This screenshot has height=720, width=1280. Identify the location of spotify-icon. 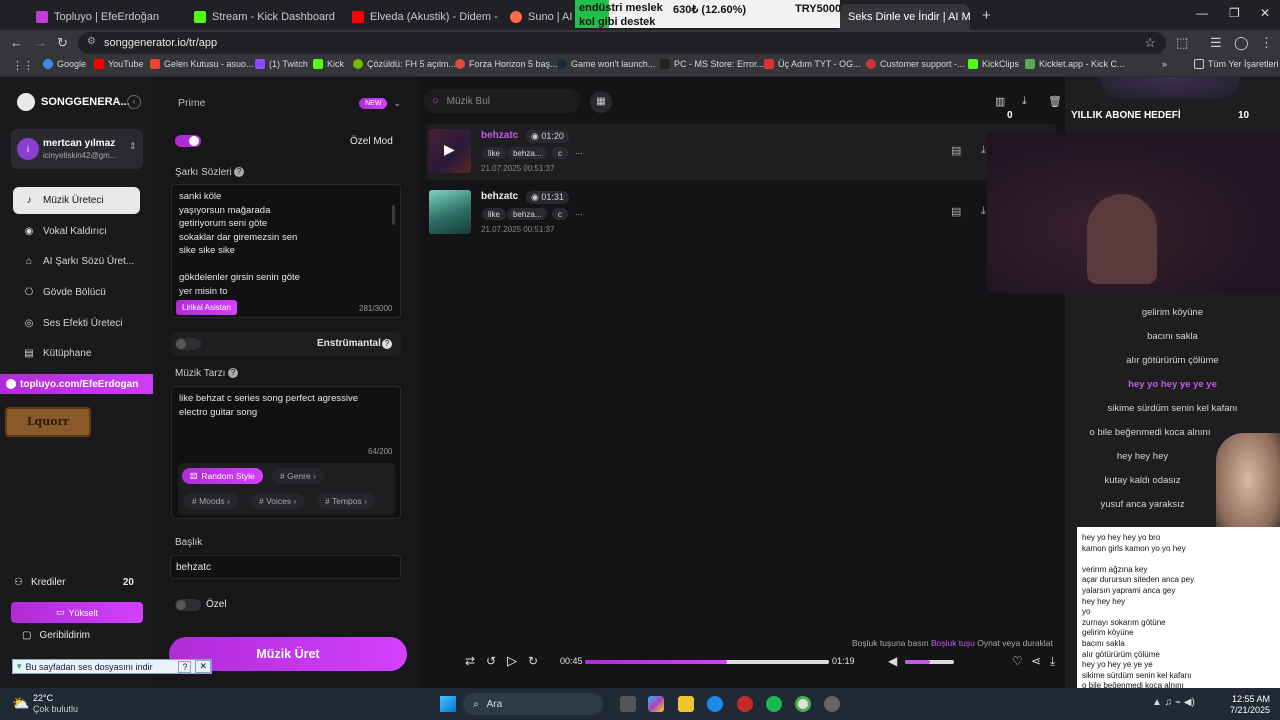
(774, 704).